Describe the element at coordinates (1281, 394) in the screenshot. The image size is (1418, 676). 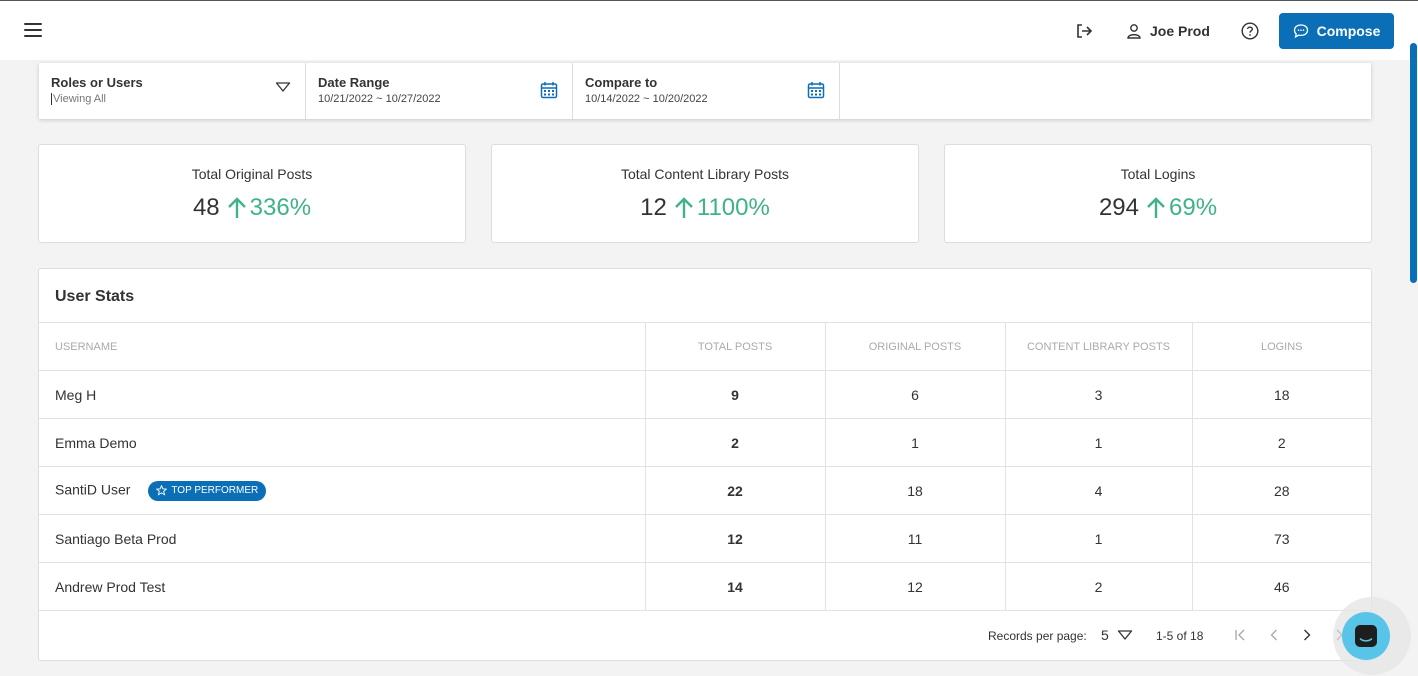
I see `cell-logins: 18` at that location.